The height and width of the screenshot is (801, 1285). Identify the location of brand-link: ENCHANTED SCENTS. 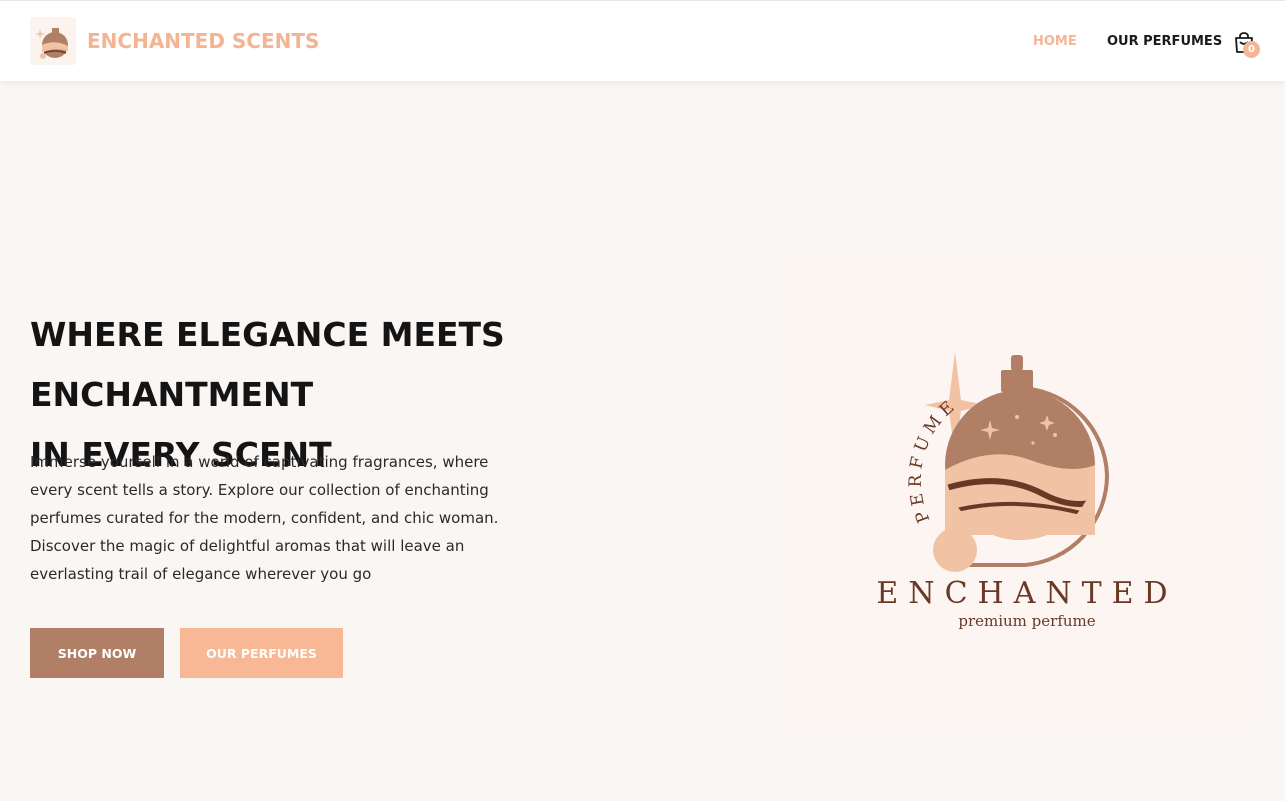
(174, 41).